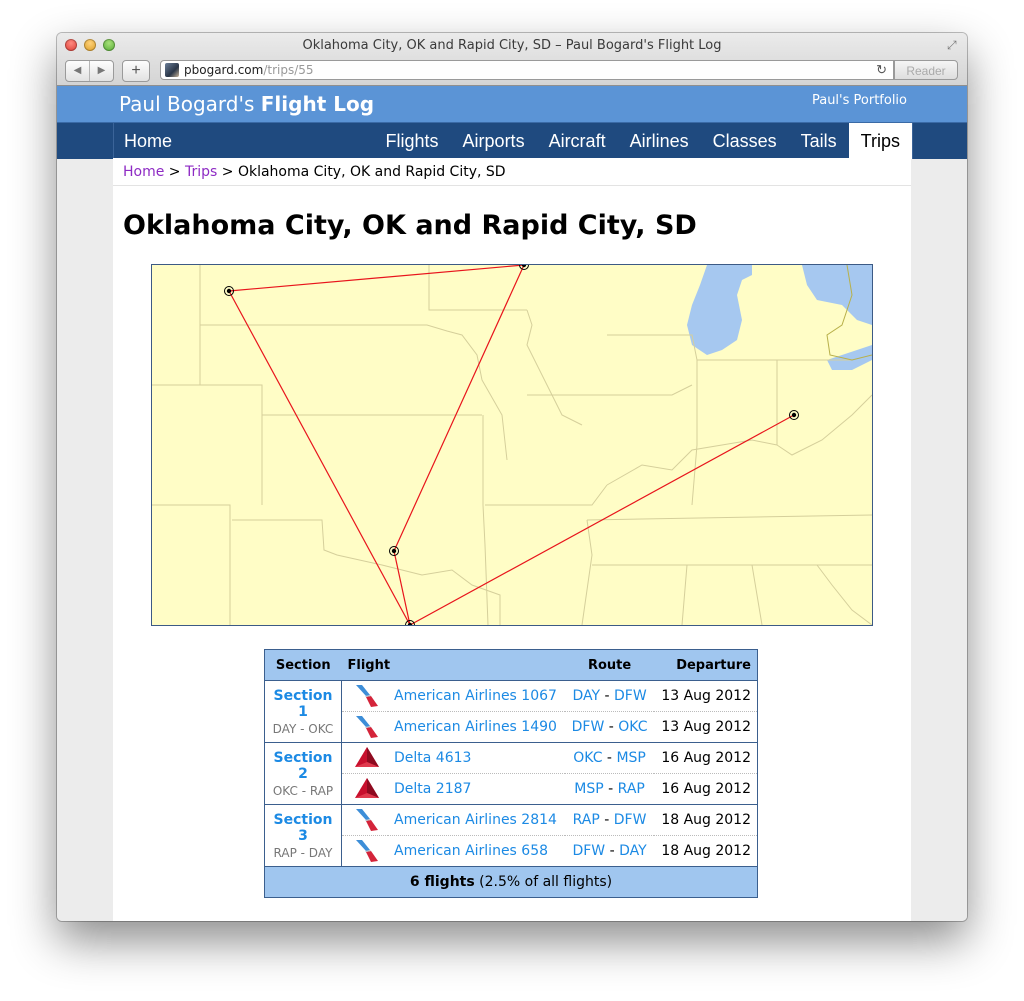 Image resolution: width=1024 pixels, height=1001 pixels. What do you see at coordinates (303, 828) in the screenshot?
I see `section-link: Section 3` at bounding box center [303, 828].